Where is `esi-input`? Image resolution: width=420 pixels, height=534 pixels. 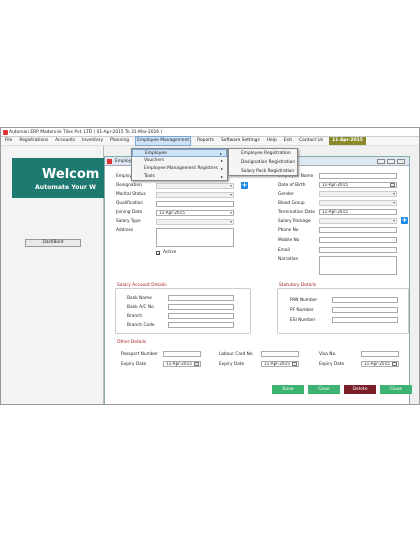 esi-input is located at coordinates (365, 320).